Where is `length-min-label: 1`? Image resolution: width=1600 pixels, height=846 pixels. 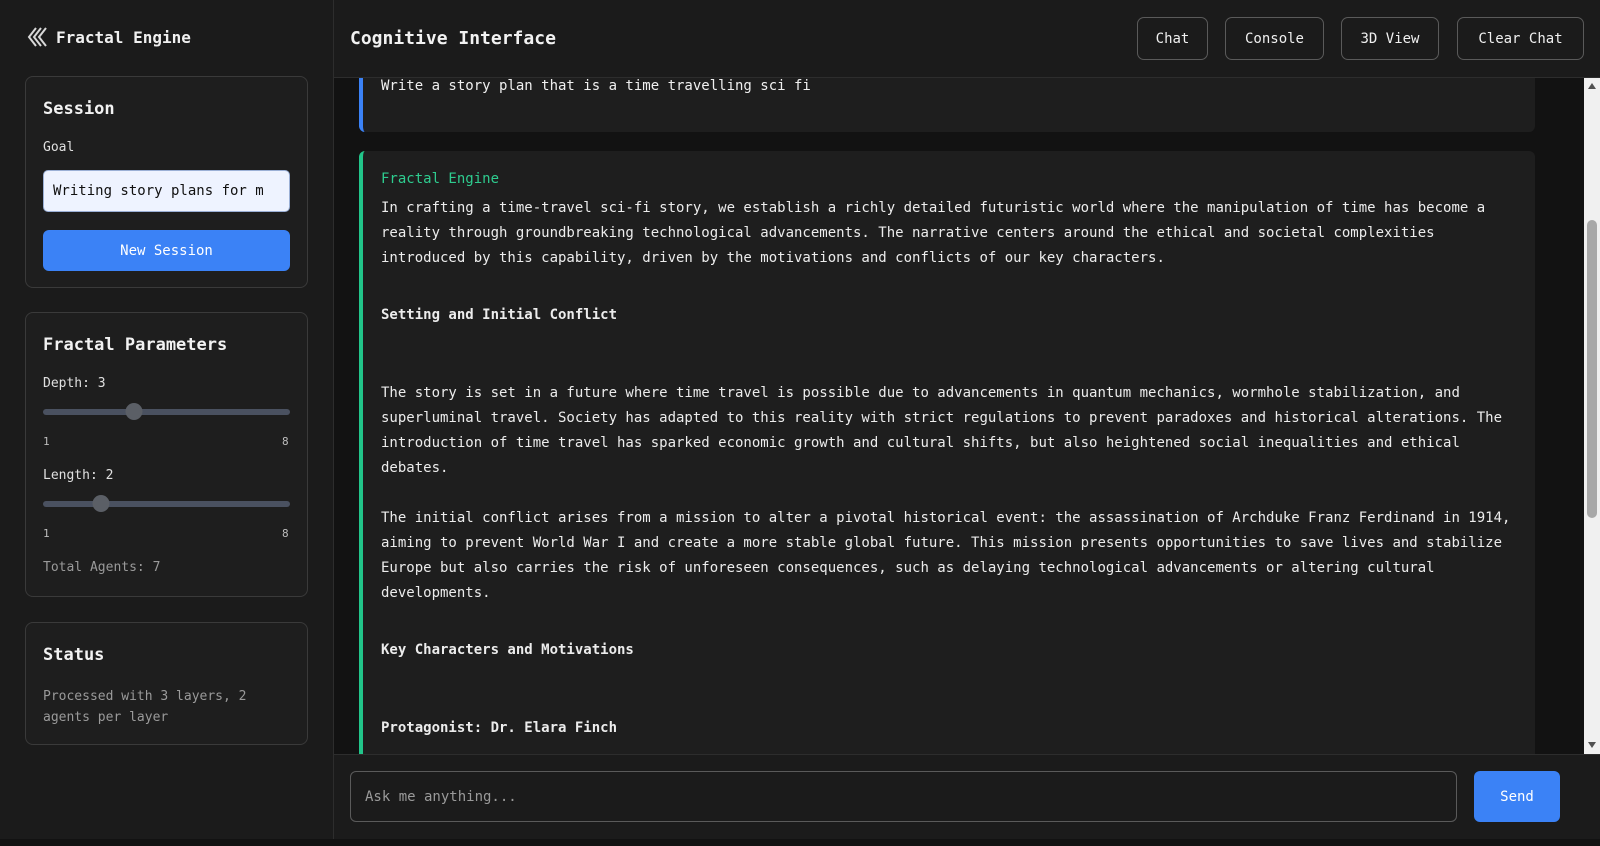 length-min-label: 1 is located at coordinates (46, 533).